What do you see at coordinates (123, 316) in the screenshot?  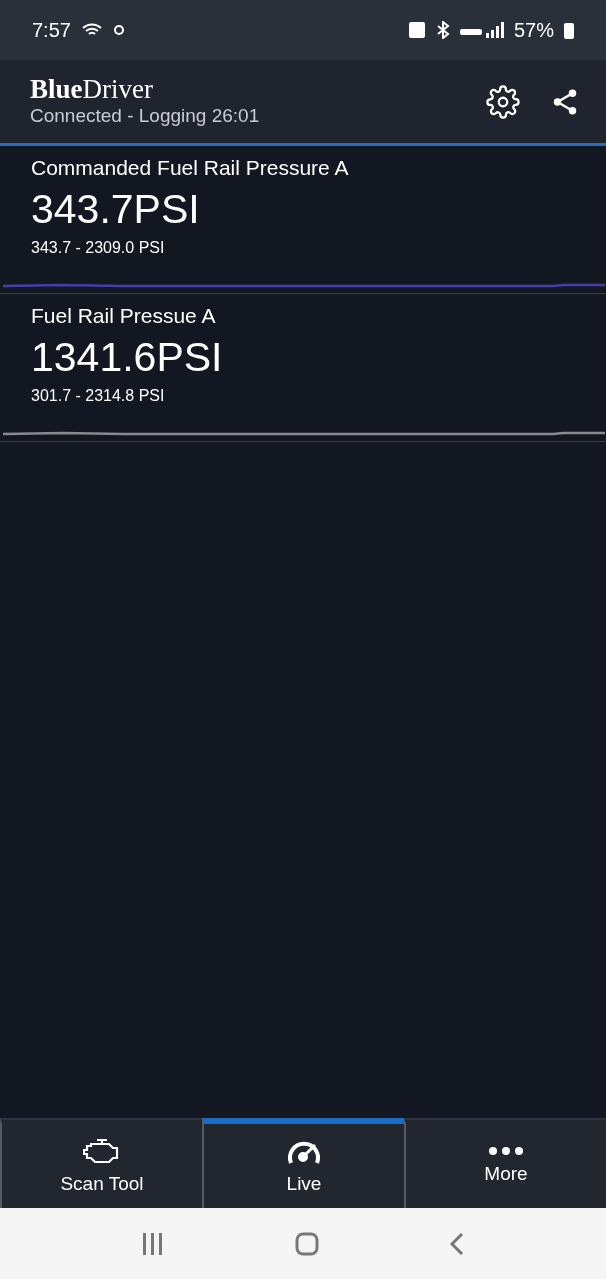 I see `gauge-name: Fuel Rail Pressue A` at bounding box center [123, 316].